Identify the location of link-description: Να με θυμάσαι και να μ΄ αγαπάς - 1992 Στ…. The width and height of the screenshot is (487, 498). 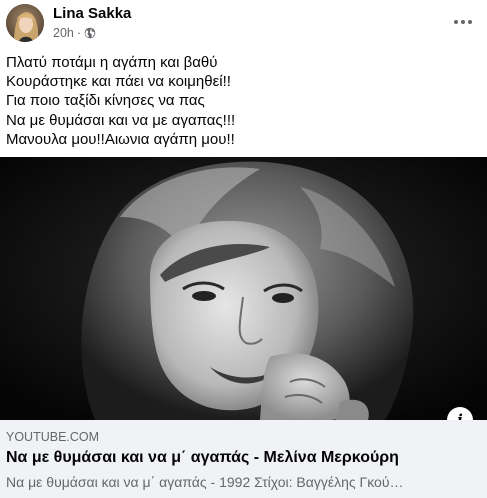
(205, 482).